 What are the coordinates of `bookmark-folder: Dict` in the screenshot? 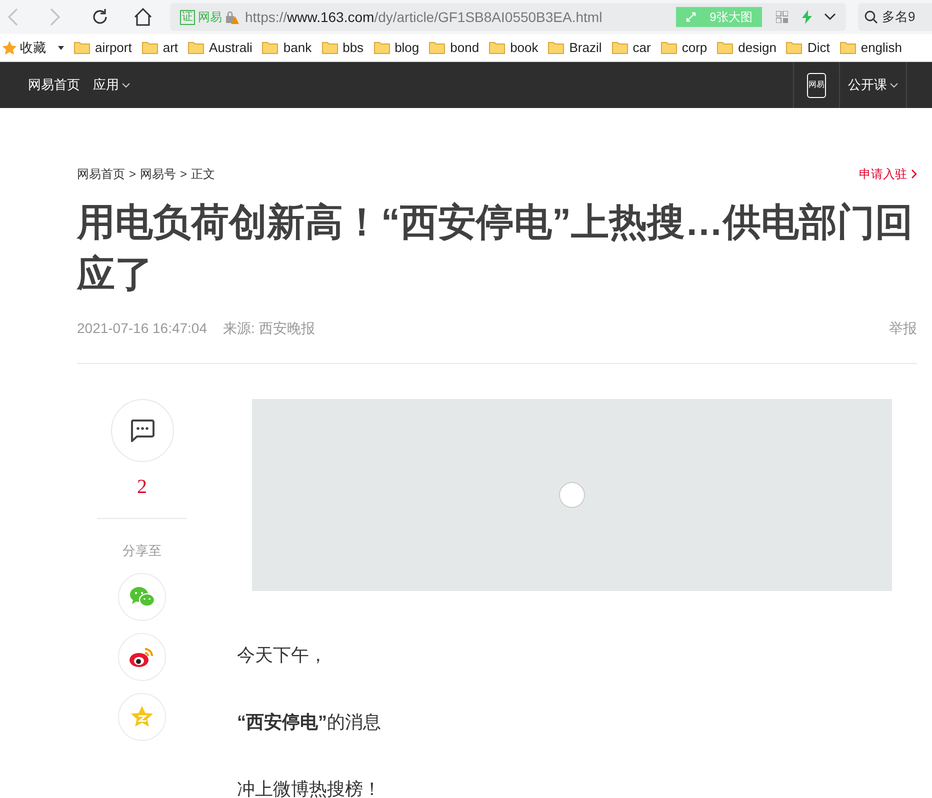 It's located at (808, 48).